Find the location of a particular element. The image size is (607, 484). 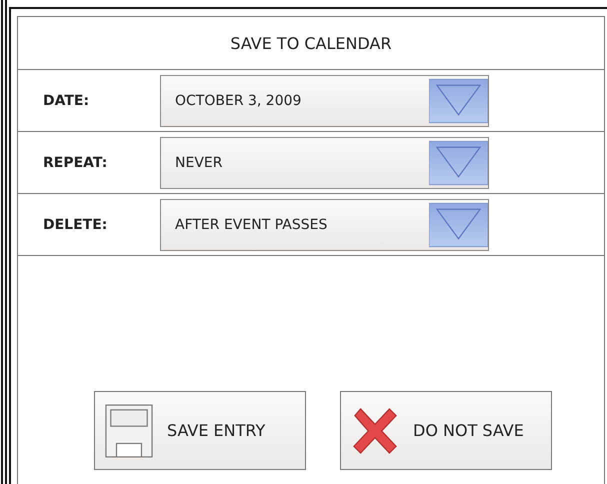

field-label: REPEAT: is located at coordinates (75, 162).